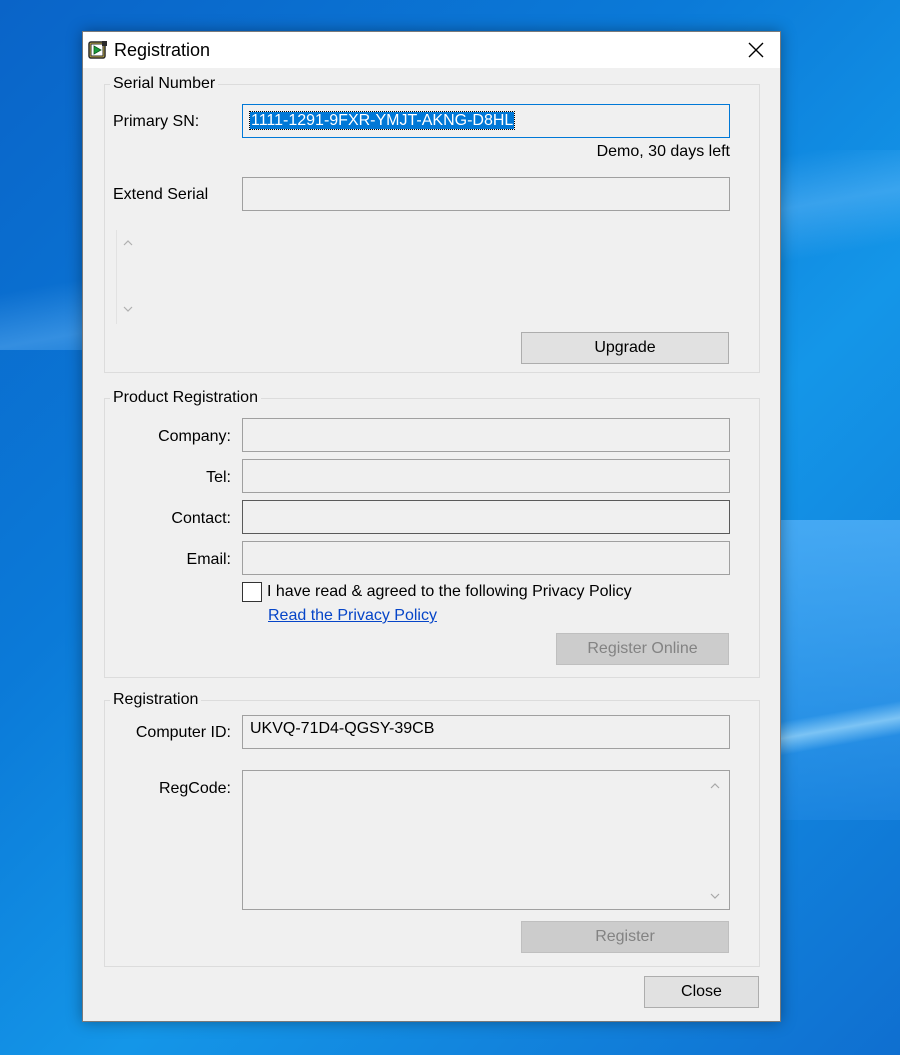 The width and height of the screenshot is (900, 1055). Describe the element at coordinates (486, 732) in the screenshot. I see `computer-id-field: UKVQ-71D4-QGSY-39CB` at that location.